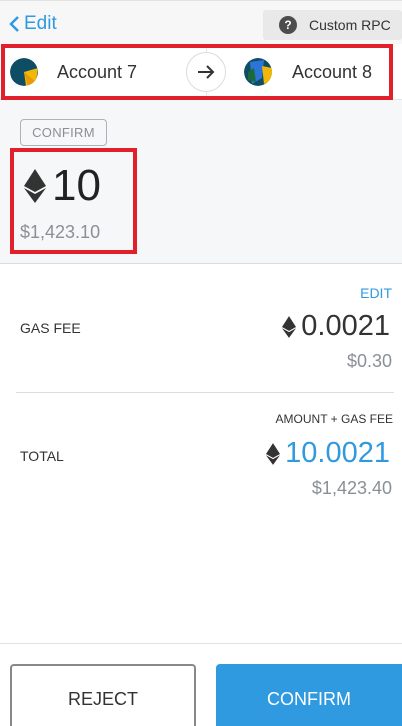 This screenshot has height=726, width=402. Describe the element at coordinates (205, 392) in the screenshot. I see `divider` at that location.